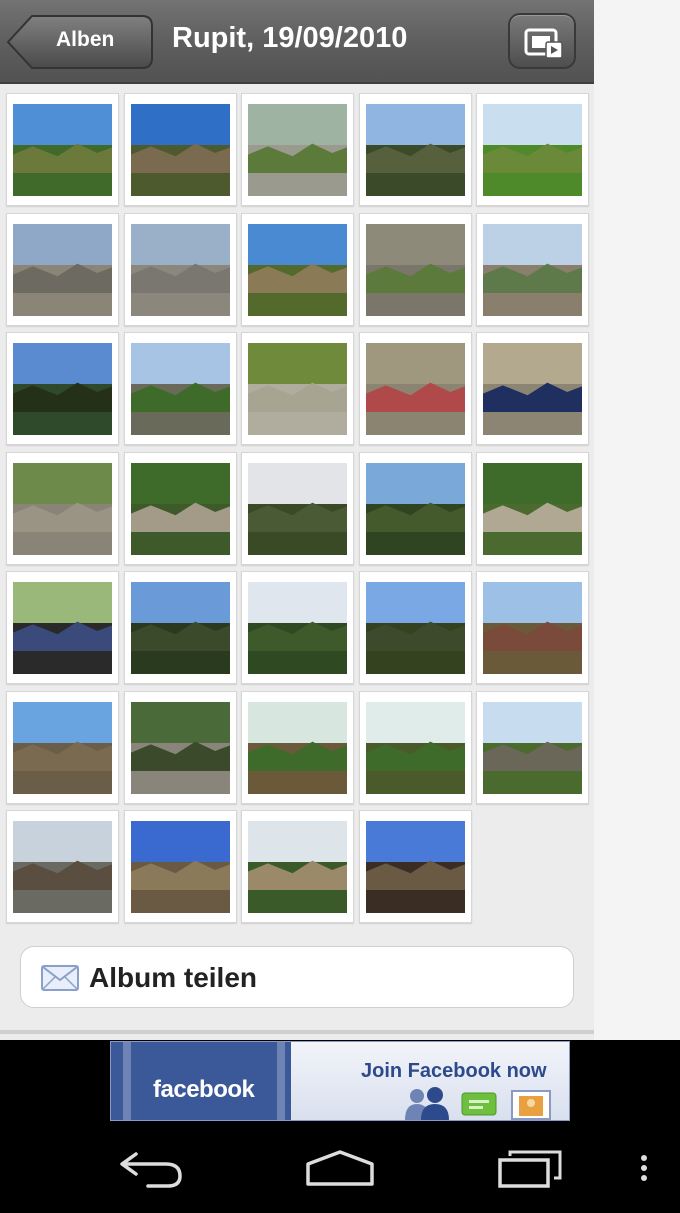 This screenshot has width=680, height=1213. Describe the element at coordinates (297, 1032) in the screenshot. I see `content-divider` at that location.